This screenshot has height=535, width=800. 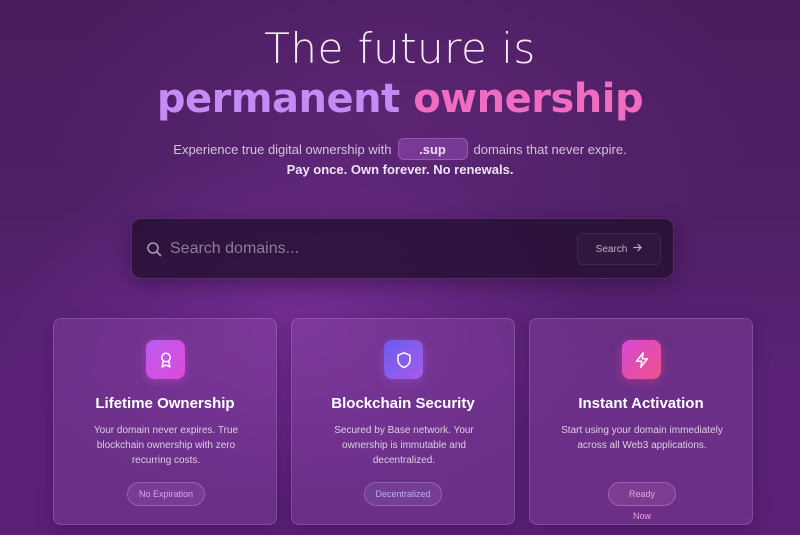 What do you see at coordinates (550, 149) in the screenshot?
I see `hero-subtitle-after: domains that never expire.` at bounding box center [550, 149].